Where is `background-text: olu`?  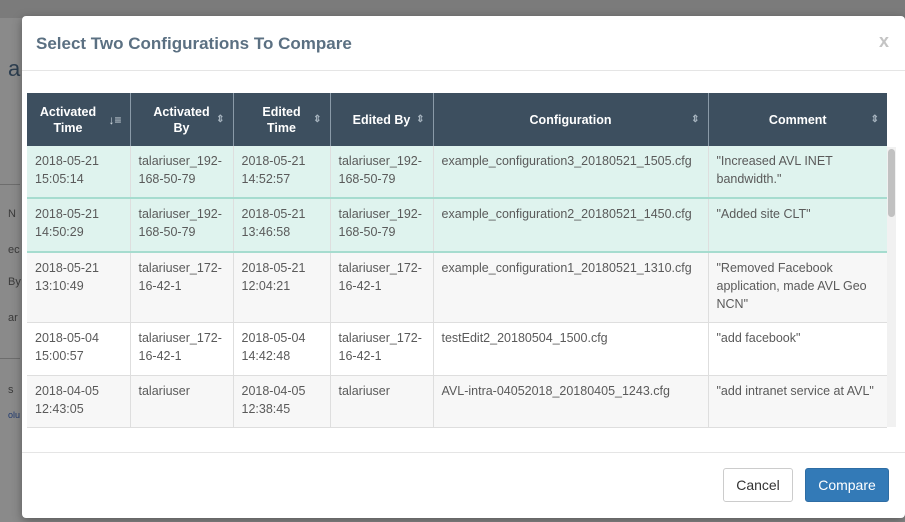
background-text: olu is located at coordinates (14, 415).